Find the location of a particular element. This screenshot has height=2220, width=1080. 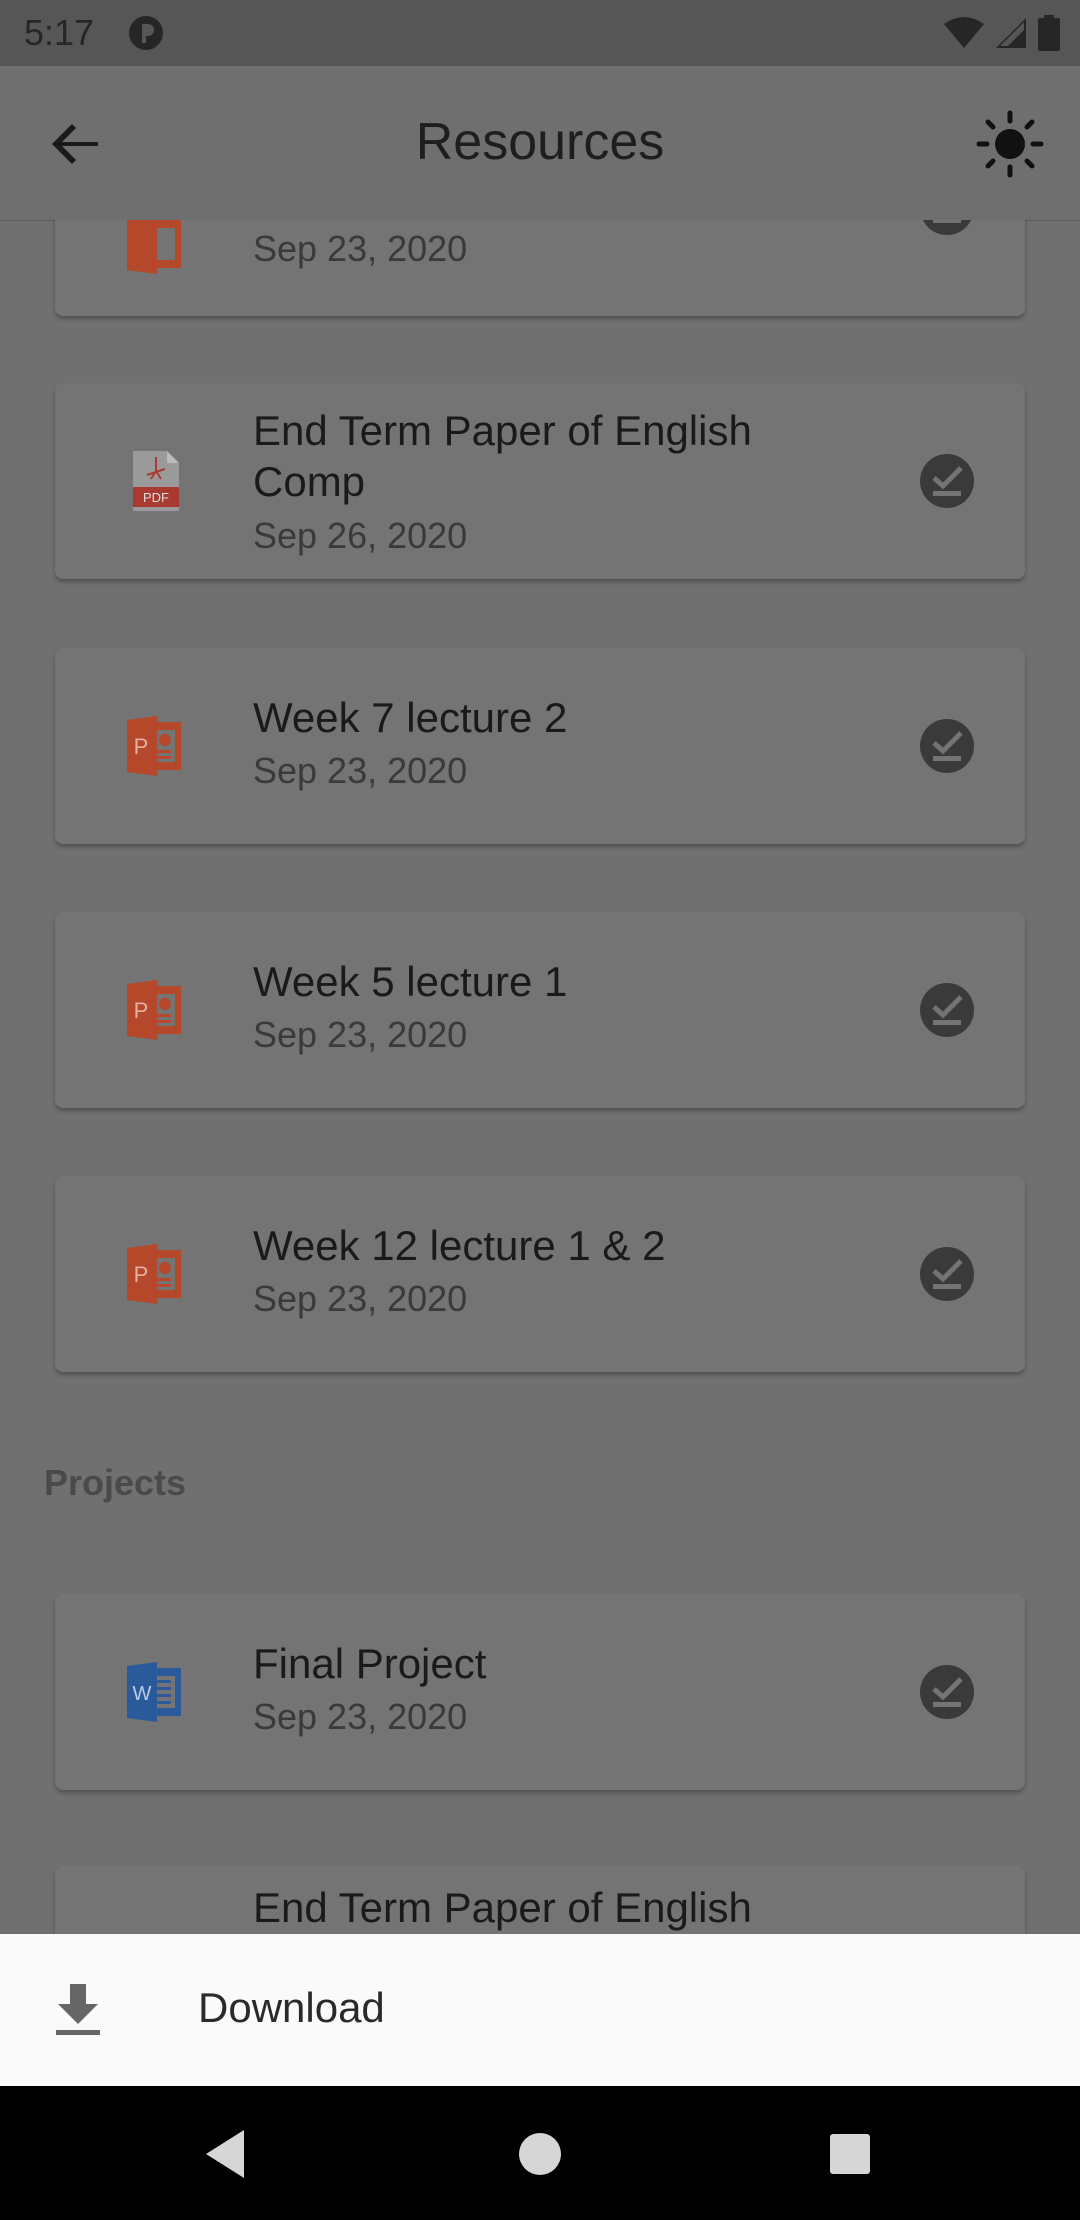

resource-name: End Term Paper of English Comp is located at coordinates (502, 456).